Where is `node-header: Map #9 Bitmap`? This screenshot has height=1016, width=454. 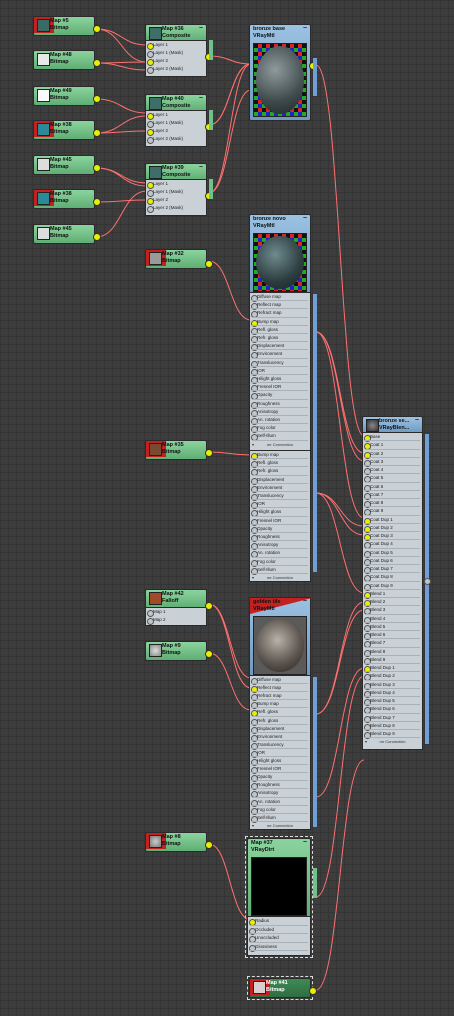
node-header: Map #9 Bitmap is located at coordinates (176, 651).